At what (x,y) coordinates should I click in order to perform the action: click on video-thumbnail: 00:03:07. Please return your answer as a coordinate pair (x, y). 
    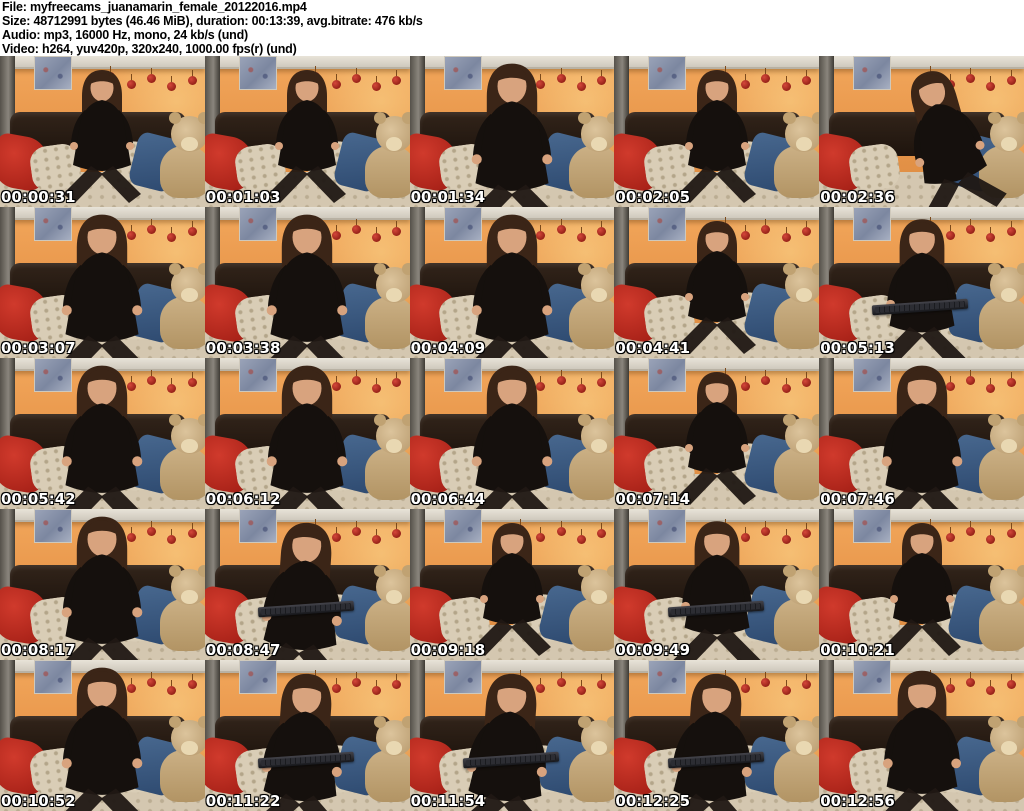
    Looking at the image, I should click on (102, 282).